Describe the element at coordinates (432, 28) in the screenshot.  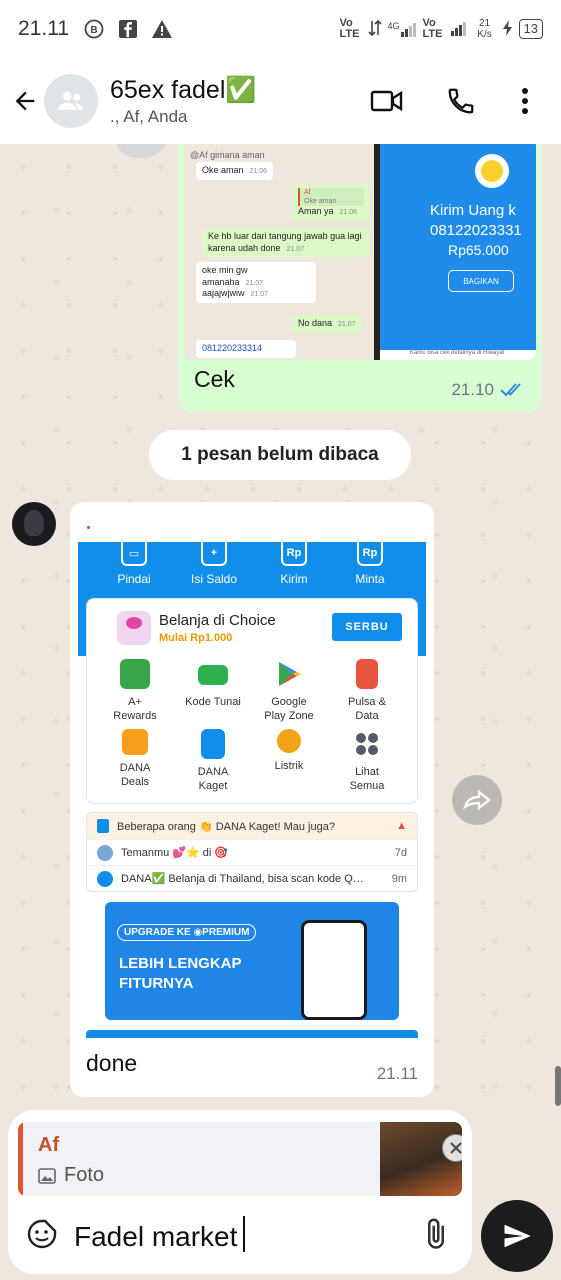
I see `volte2-icon: Vo LTE` at that location.